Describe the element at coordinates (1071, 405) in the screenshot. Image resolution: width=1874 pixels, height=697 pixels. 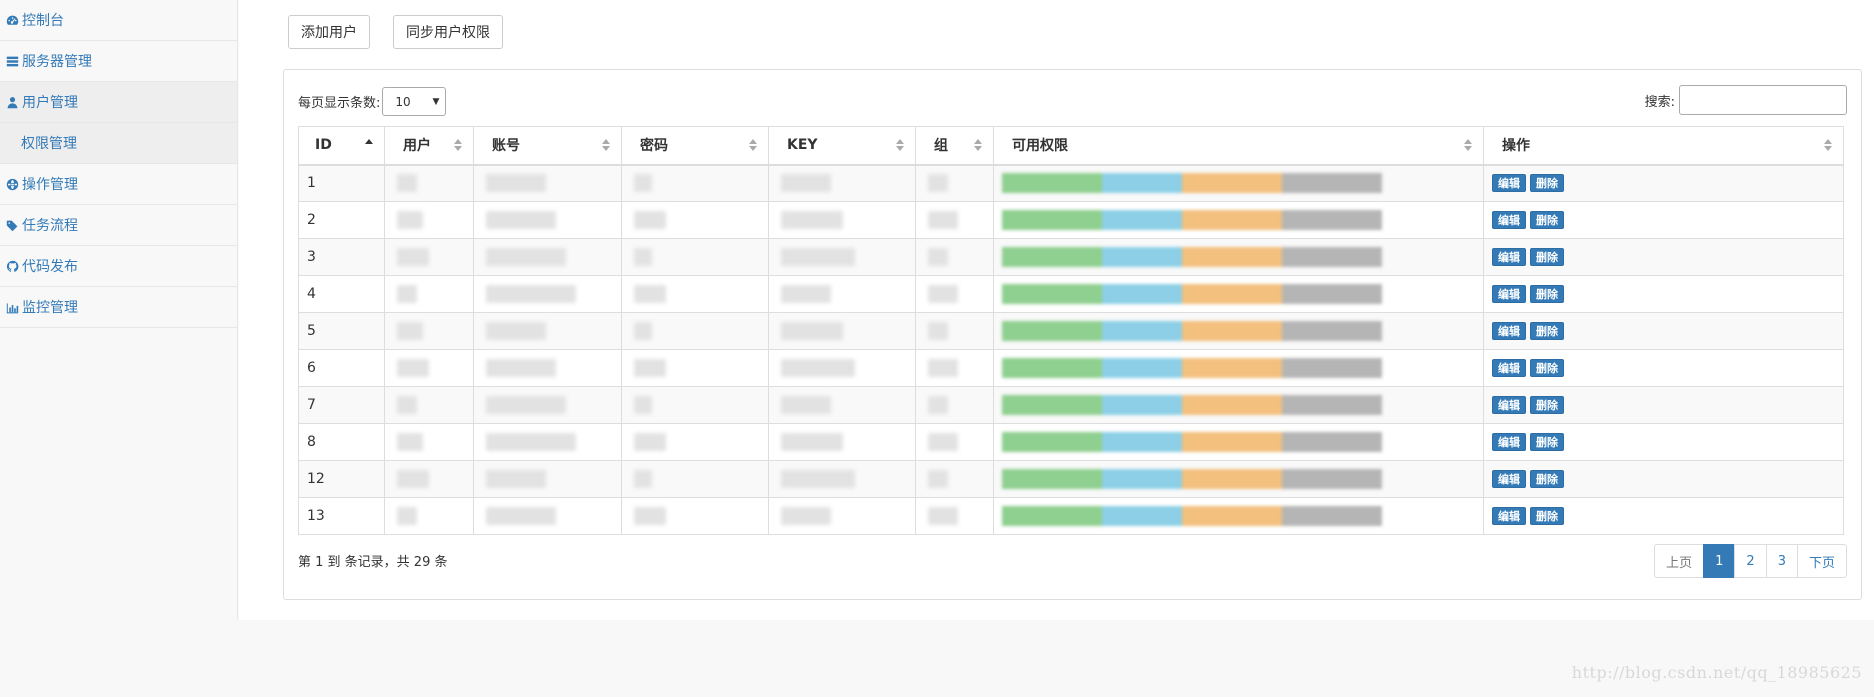
I see `table-row: 7 编辑 删除` at that location.